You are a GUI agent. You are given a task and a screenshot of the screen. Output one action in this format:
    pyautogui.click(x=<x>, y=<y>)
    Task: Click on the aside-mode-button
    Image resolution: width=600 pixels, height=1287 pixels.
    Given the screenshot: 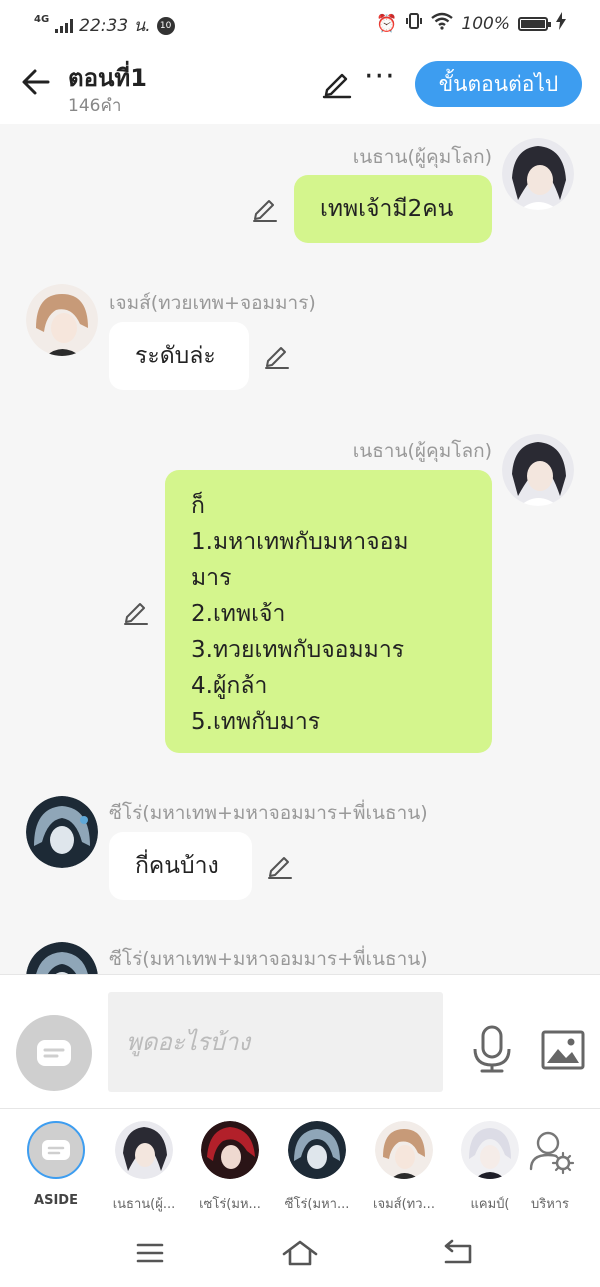 What is the action you would take?
    pyautogui.click(x=54, y=1053)
    